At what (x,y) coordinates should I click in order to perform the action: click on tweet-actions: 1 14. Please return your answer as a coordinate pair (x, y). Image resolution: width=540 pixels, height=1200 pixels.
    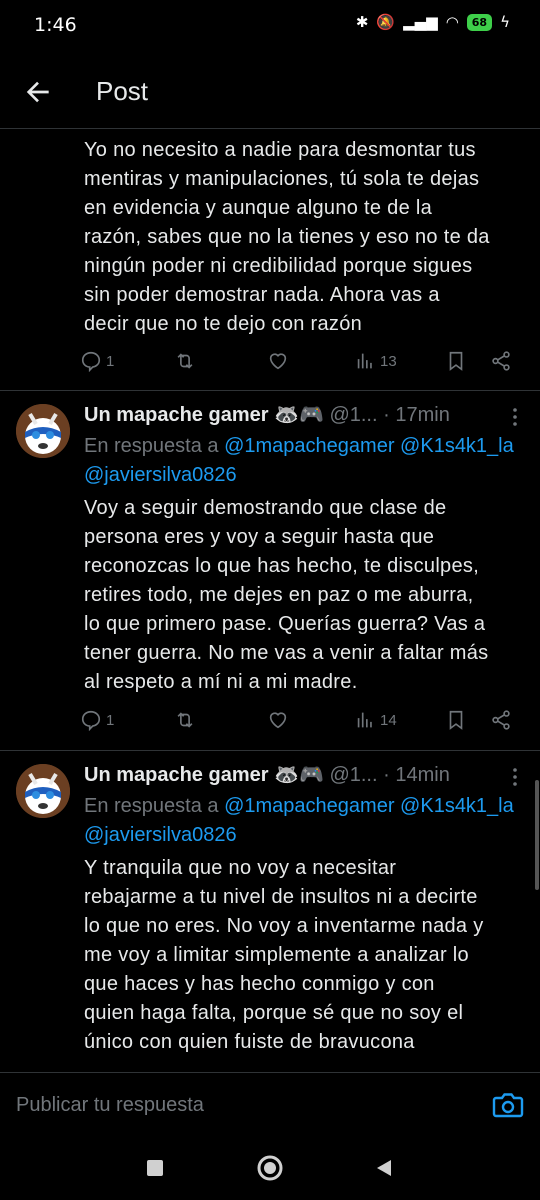
    Looking at the image, I should click on (300, 724).